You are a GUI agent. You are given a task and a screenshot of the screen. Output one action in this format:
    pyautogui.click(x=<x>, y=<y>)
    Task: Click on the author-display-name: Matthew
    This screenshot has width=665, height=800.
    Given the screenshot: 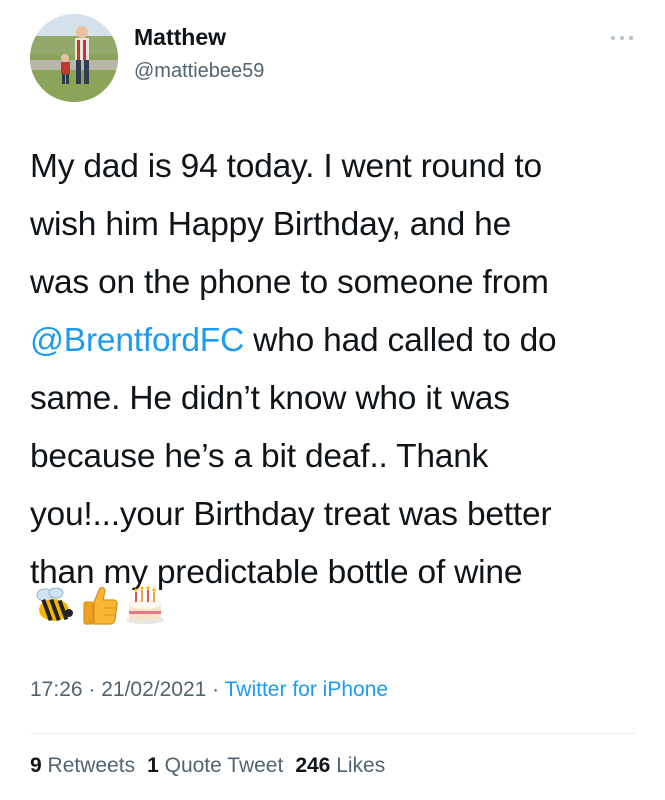 What is the action you would take?
    pyautogui.click(x=180, y=37)
    